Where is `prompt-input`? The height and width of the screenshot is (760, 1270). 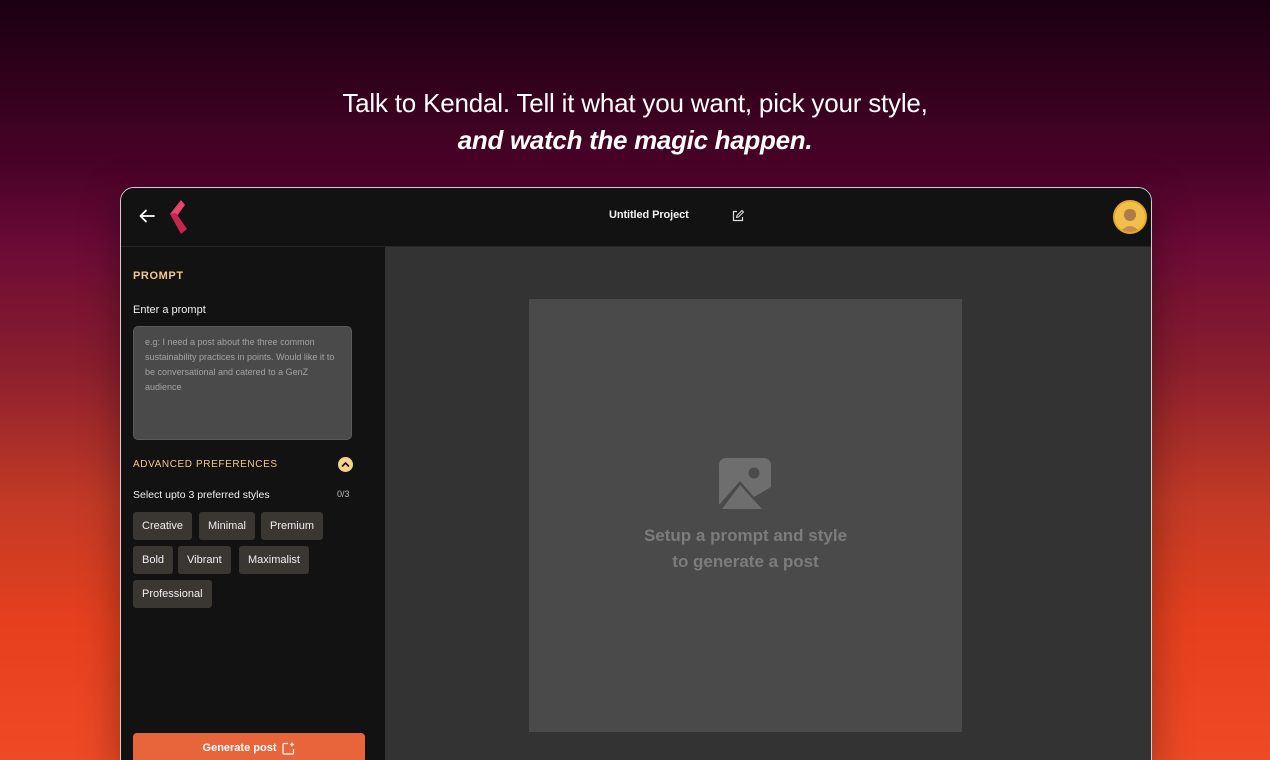 prompt-input is located at coordinates (242, 383).